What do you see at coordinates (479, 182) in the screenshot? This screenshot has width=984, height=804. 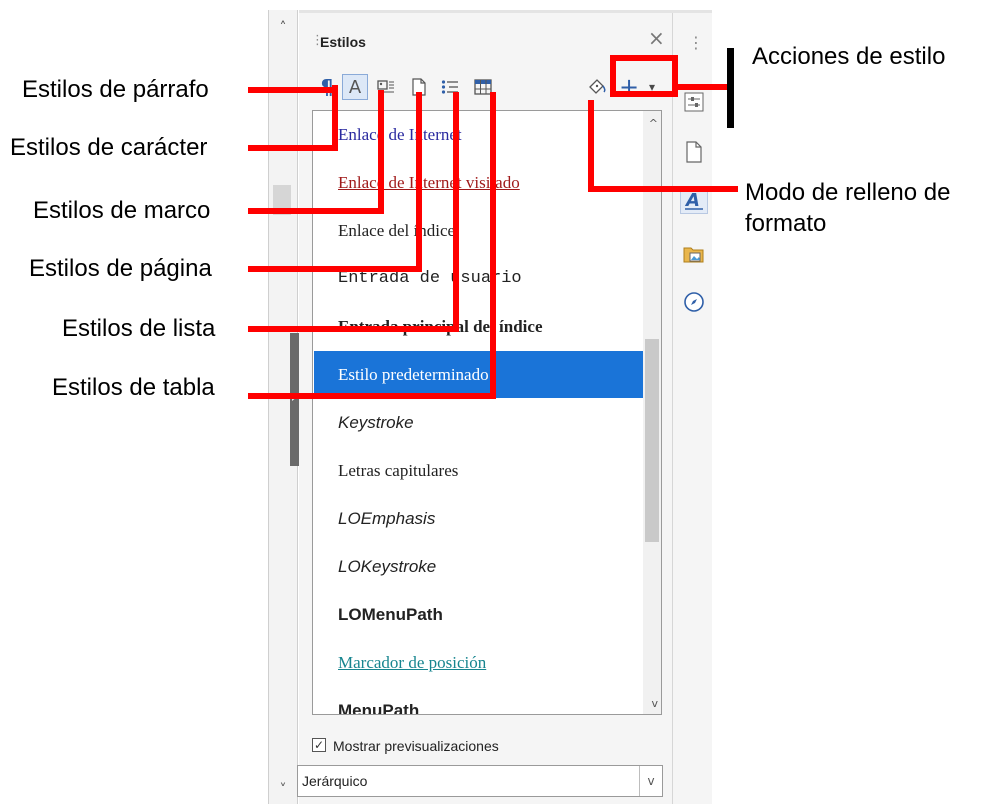 I see `style-list-item: Enlace de Internet visitado` at bounding box center [479, 182].